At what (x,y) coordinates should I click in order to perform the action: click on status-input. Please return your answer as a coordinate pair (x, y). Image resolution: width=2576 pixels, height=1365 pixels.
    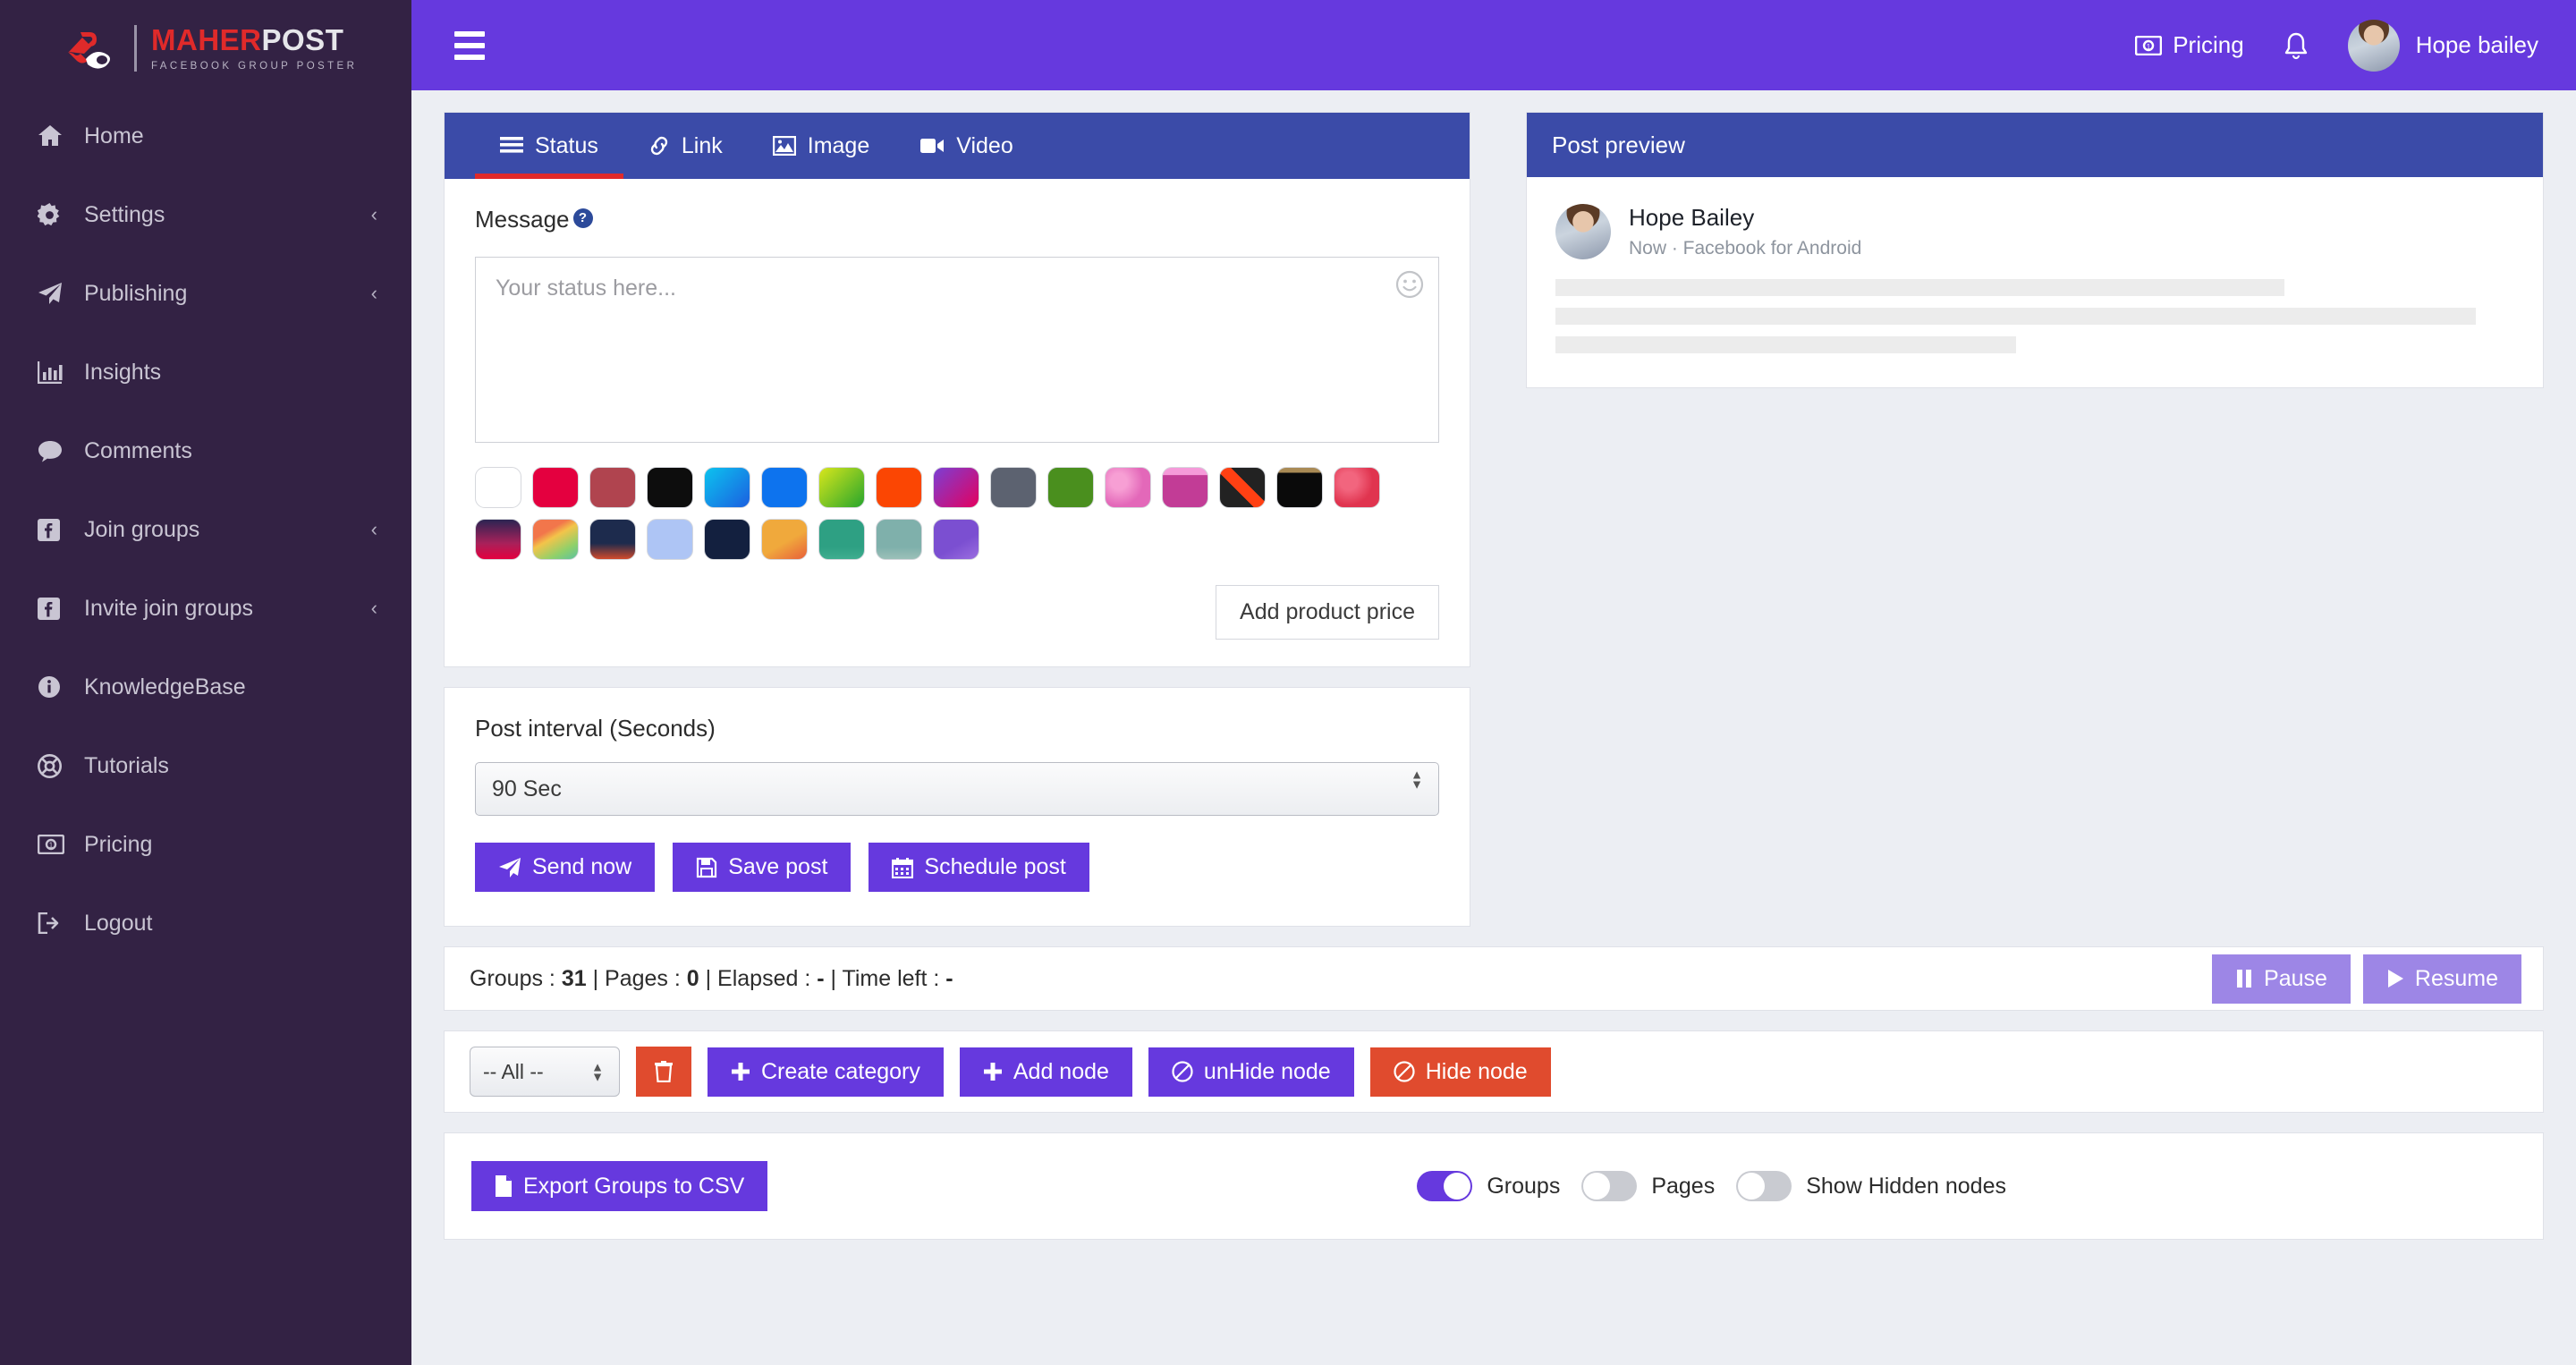
    Looking at the image, I should click on (957, 350).